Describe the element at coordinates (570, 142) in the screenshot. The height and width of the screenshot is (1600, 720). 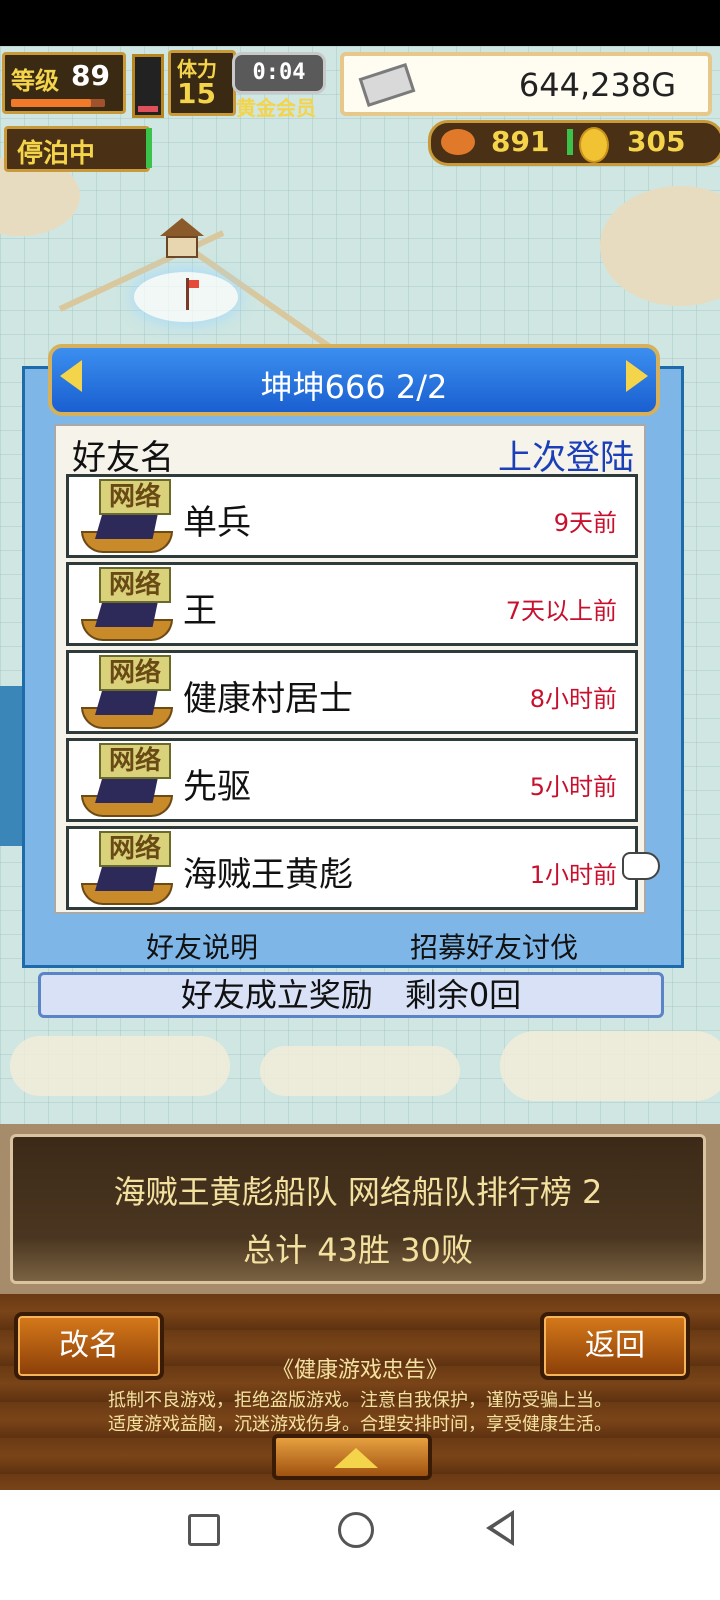
I see `resource-divider` at that location.